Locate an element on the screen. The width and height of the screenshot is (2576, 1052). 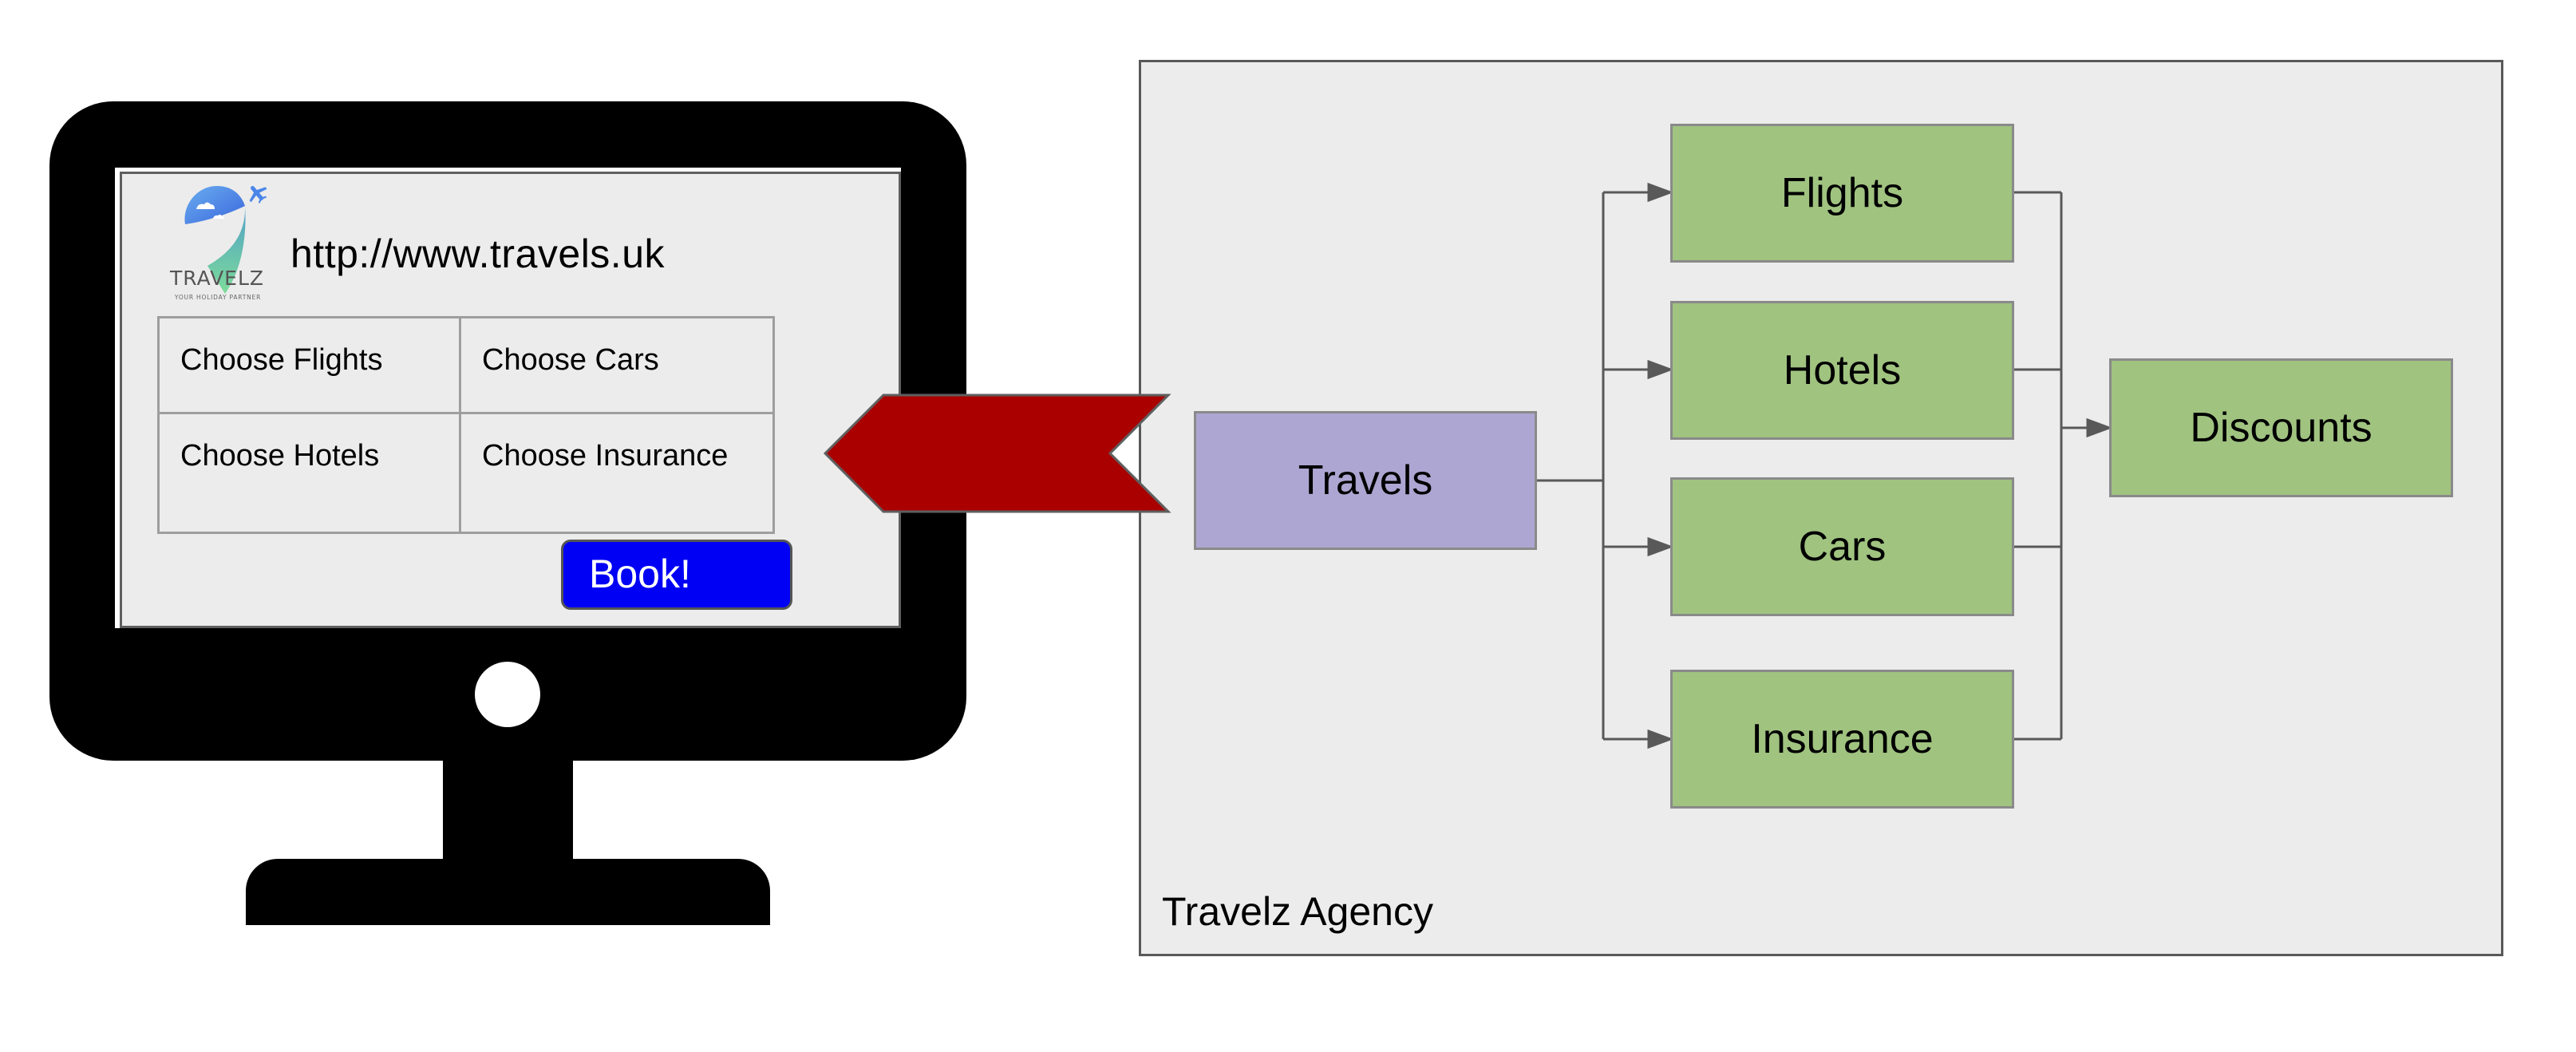
choose-insurance-option: Choose Insurance is located at coordinates (616, 473).